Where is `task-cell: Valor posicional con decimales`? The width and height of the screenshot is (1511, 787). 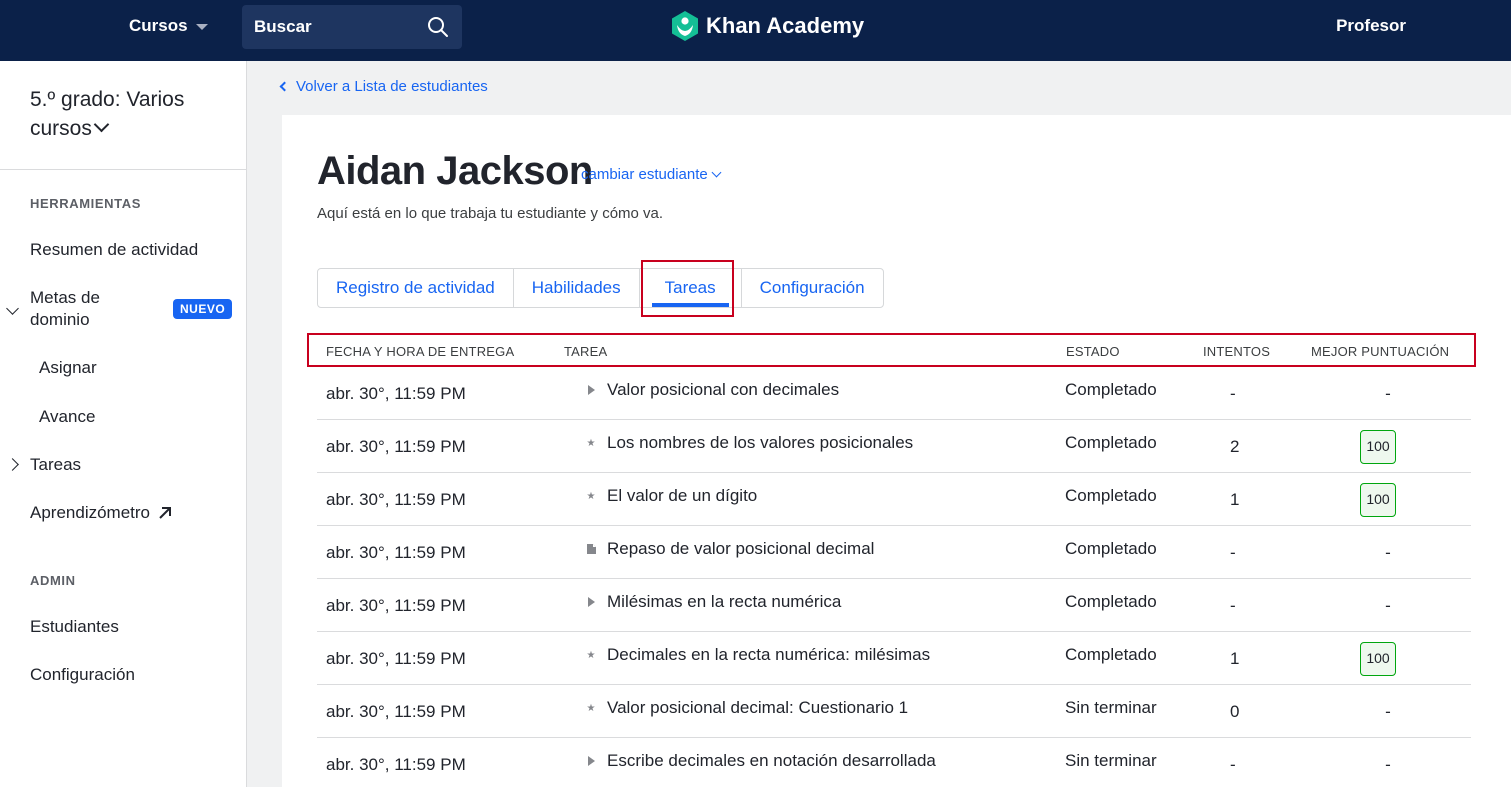 task-cell: Valor posicional con decimales is located at coordinates (712, 390).